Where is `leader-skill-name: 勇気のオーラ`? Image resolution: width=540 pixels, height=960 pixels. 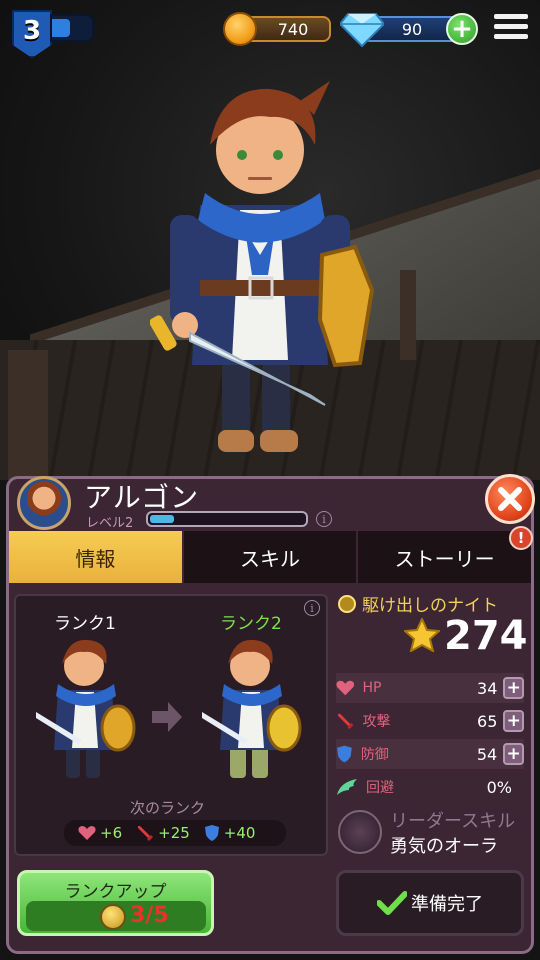 leader-skill-name: 勇気のオーラ is located at coordinates (444, 846).